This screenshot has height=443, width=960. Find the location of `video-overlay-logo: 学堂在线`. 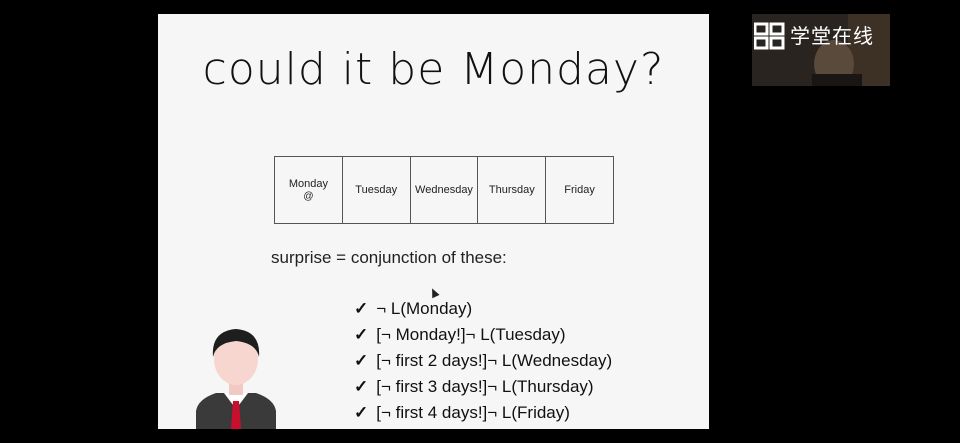

video-overlay-logo: 学堂在线 is located at coordinates (821, 50).